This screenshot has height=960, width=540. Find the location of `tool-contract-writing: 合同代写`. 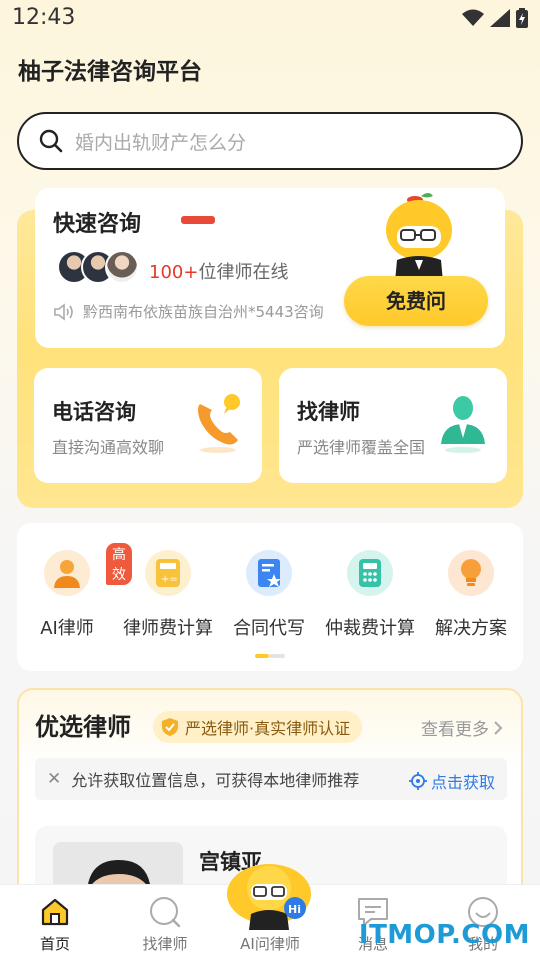

tool-contract-writing: 合同代写 is located at coordinates (269, 595).